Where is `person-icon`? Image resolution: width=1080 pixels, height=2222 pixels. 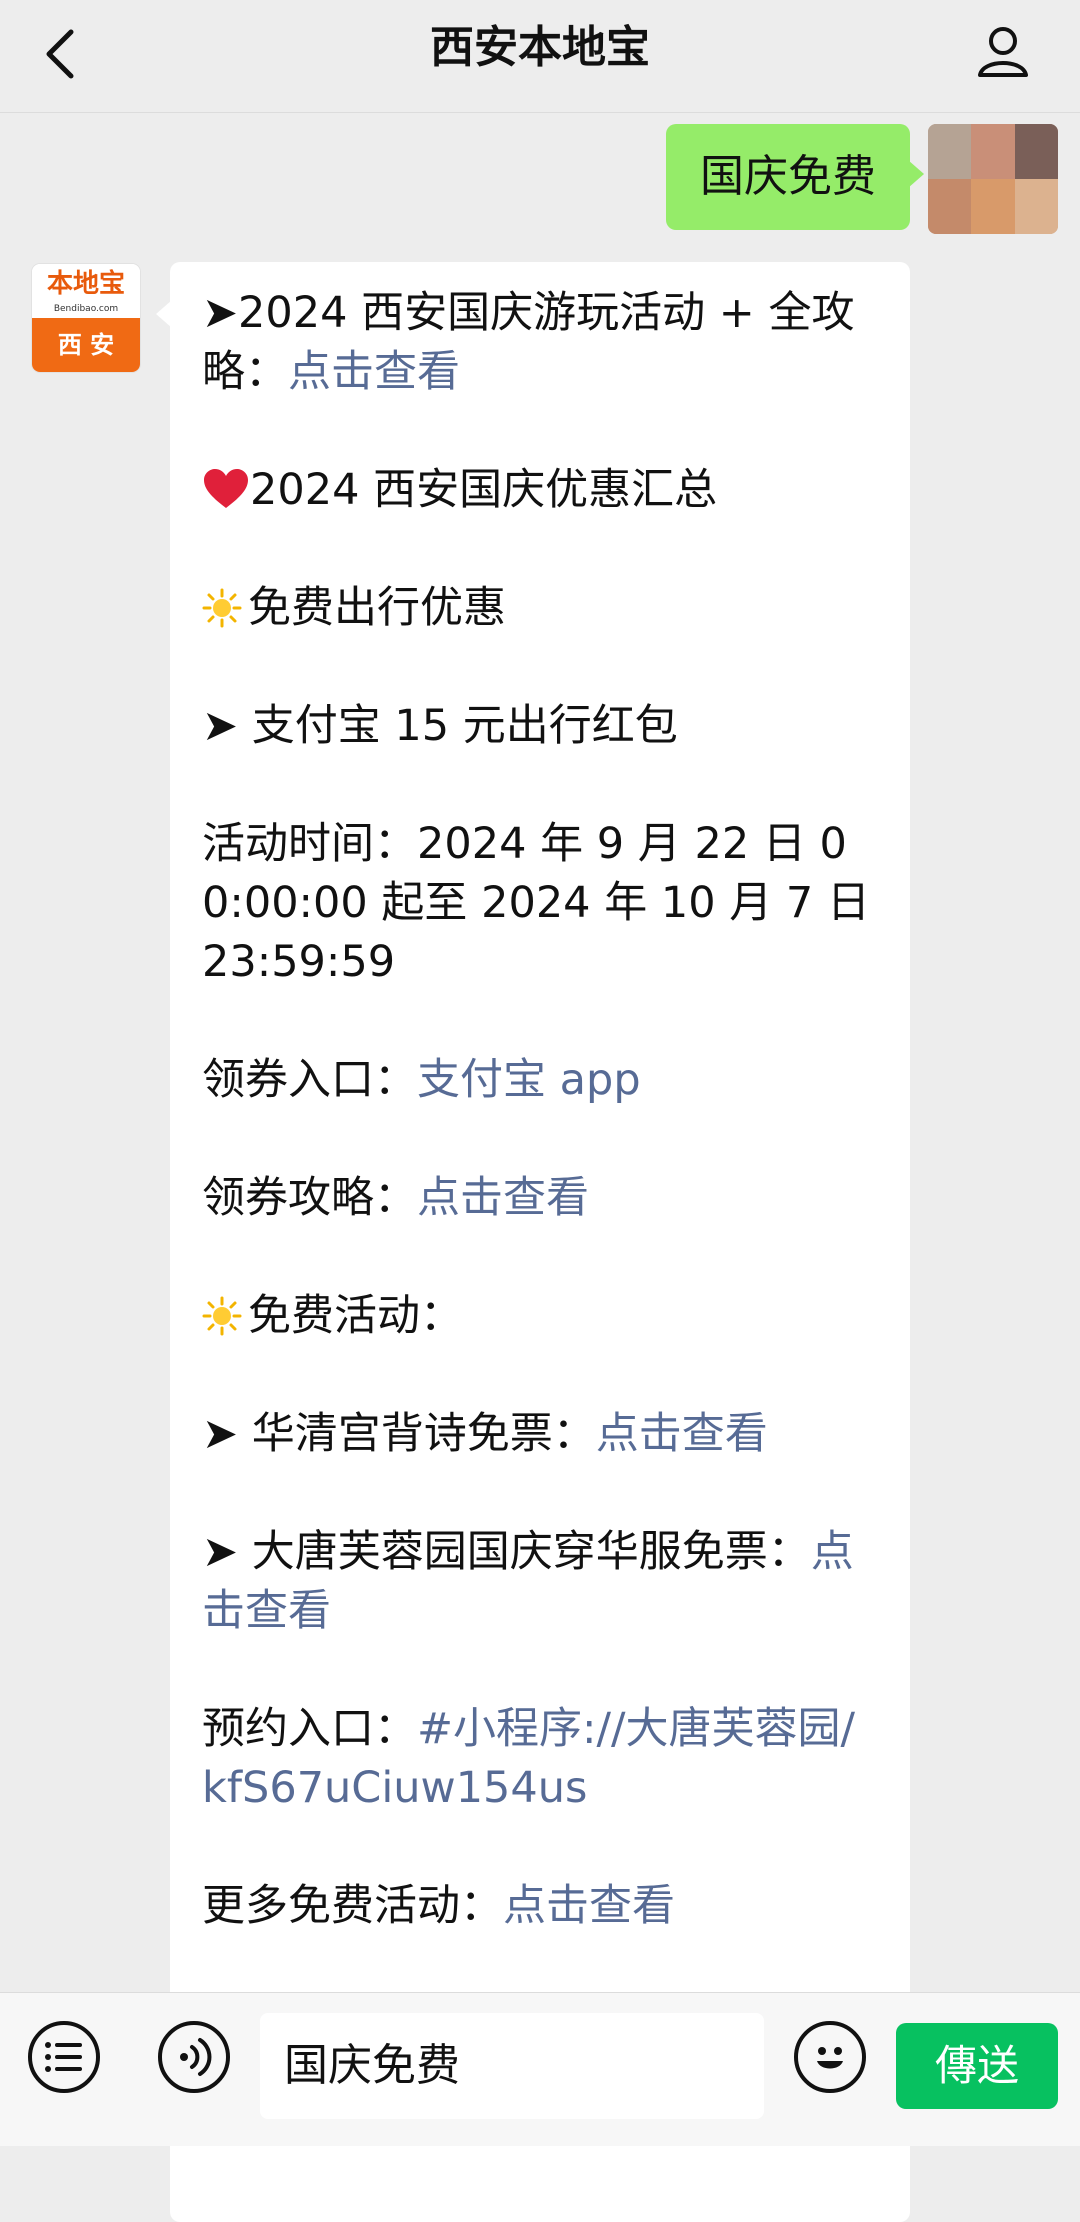 person-icon is located at coordinates (1003, 52).